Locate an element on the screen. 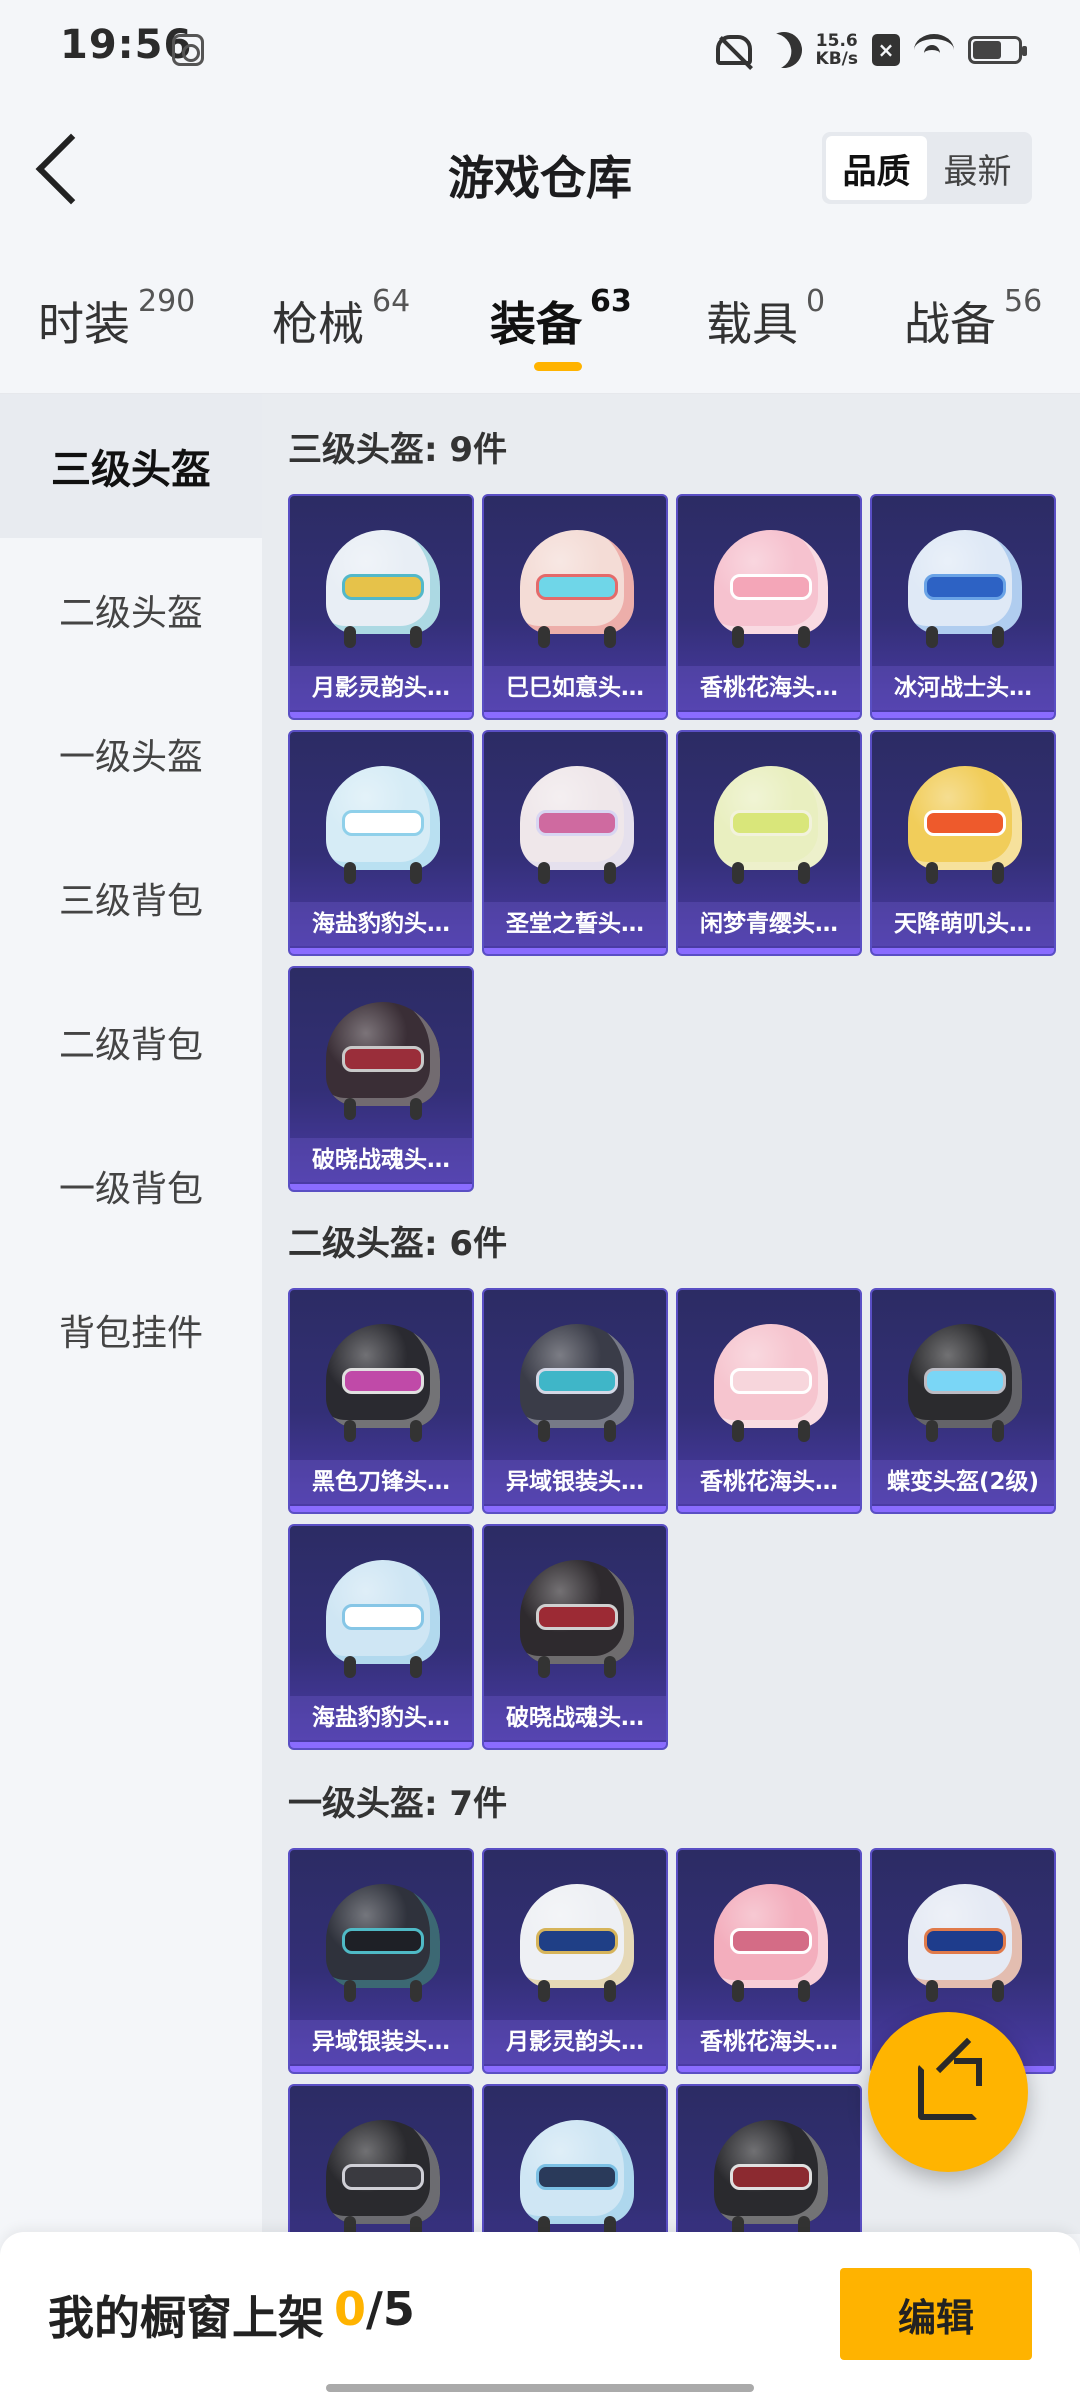 The width and height of the screenshot is (1080, 2400). sim-off-icon: × is located at coordinates (886, 50).